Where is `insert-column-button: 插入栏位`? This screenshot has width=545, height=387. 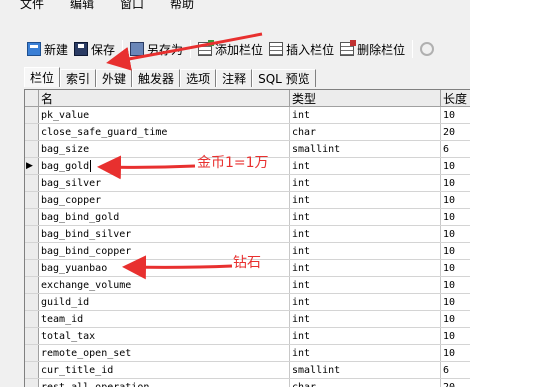 insert-column-button: 插入栏位 is located at coordinates (301, 49).